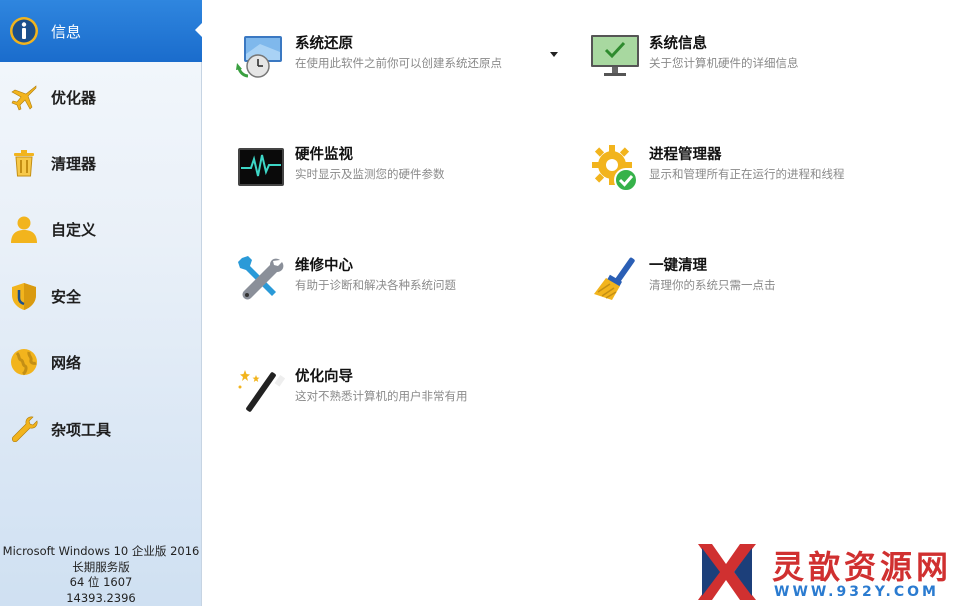 This screenshot has width=960, height=606. Describe the element at coordinates (24, 163) in the screenshot. I see `trash-icon` at that location.